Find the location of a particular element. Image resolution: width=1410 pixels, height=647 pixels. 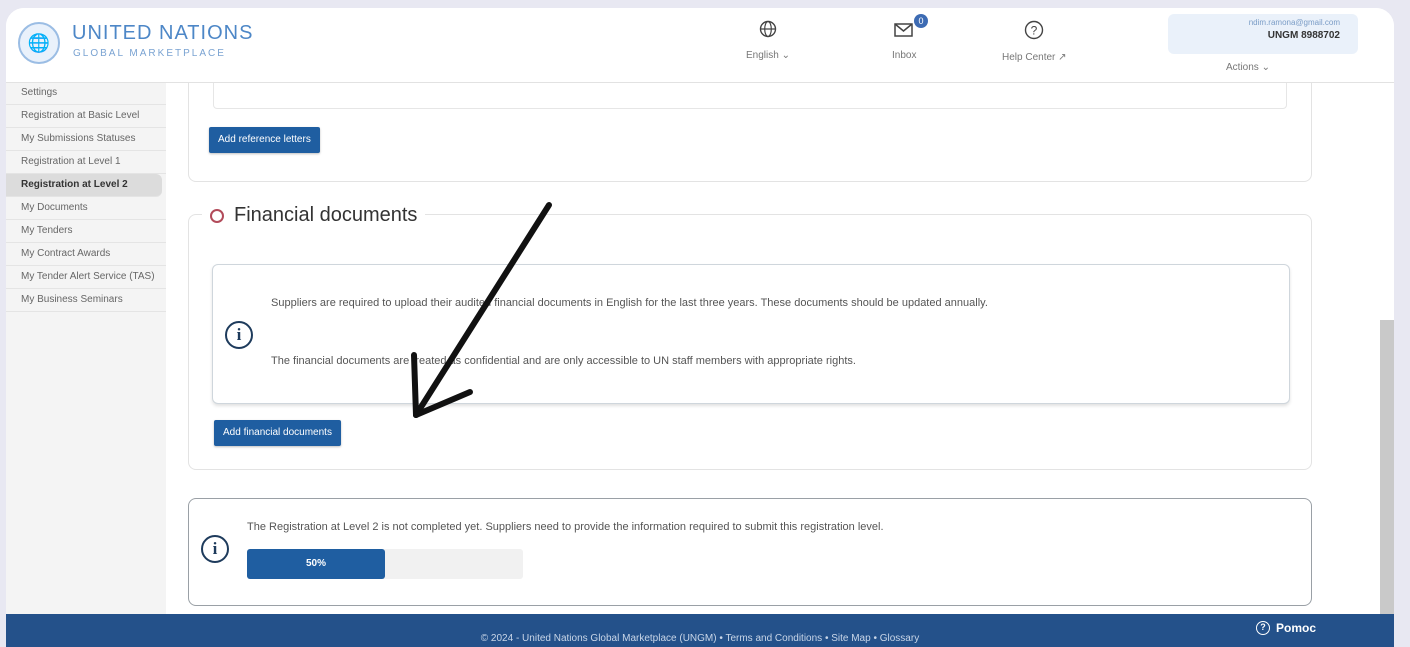

sidebar-item-settings: Settings is located at coordinates (86, 93).